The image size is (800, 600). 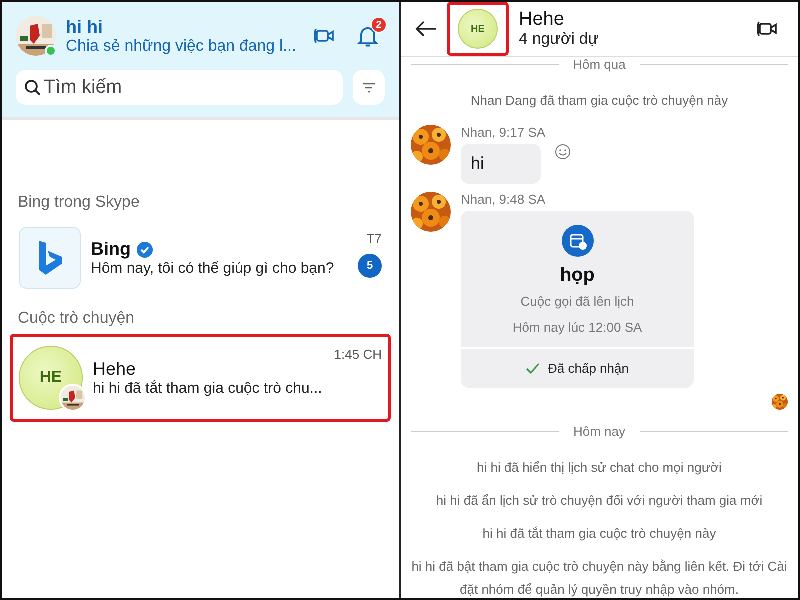 I want to click on section-title: Bing trong Skype, so click(x=79, y=203).